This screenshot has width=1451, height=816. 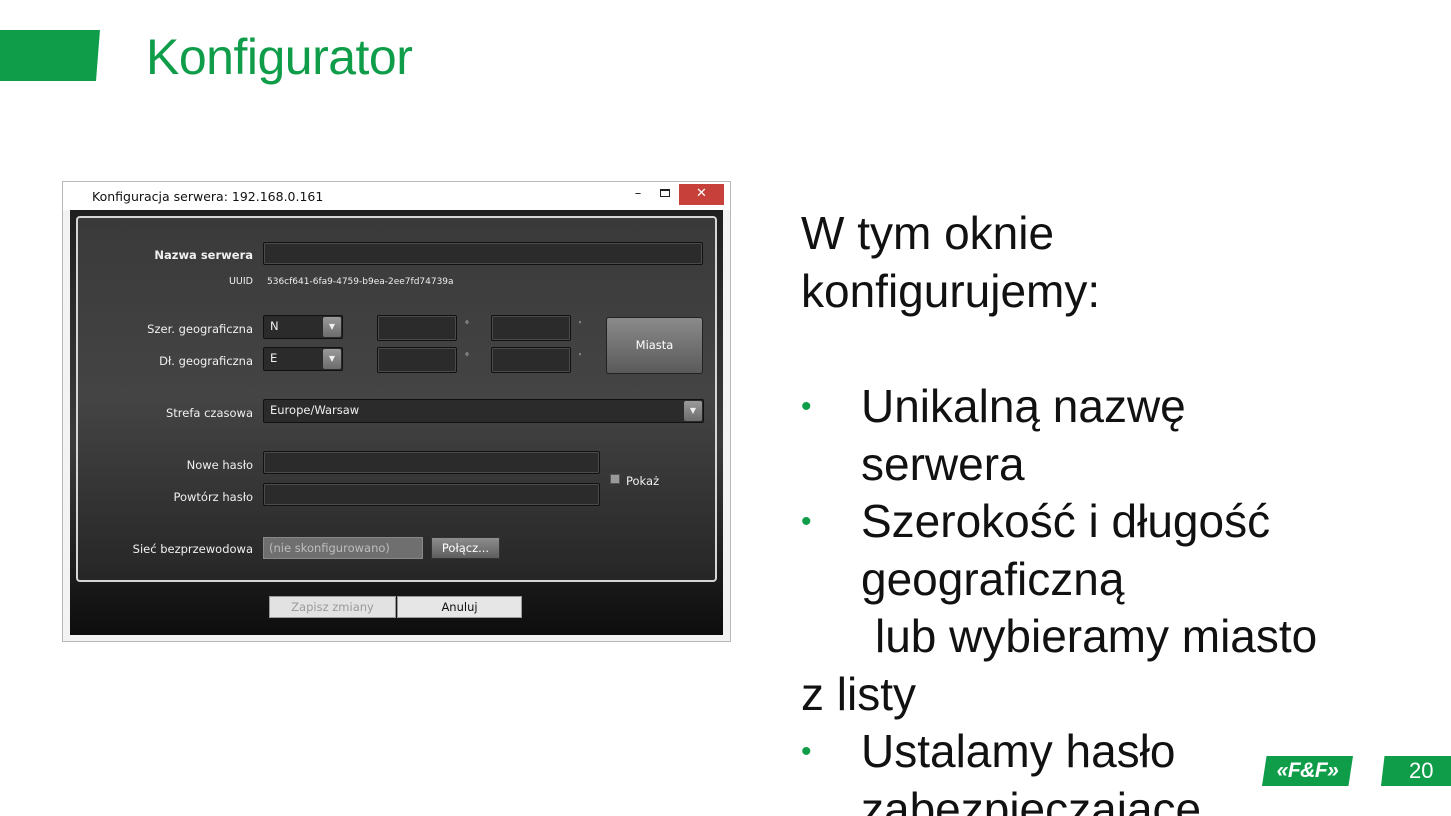 What do you see at coordinates (50, 55) in the screenshot?
I see `title-accent-bar` at bounding box center [50, 55].